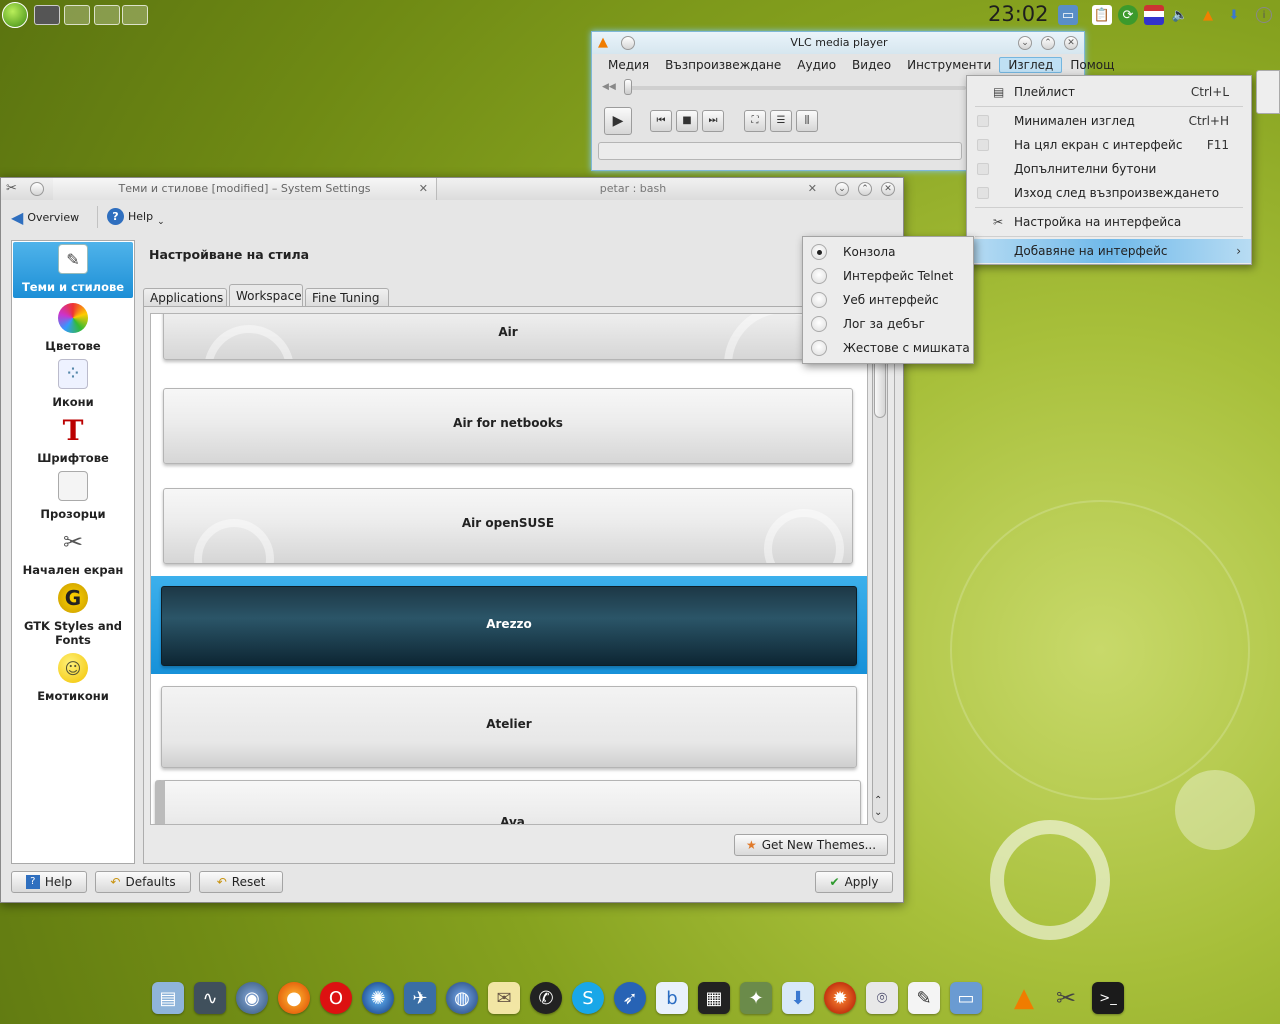  Describe the element at coordinates (888, 300) in the screenshot. I see `menu-item-web-interface: Уеб интерфейс` at that location.